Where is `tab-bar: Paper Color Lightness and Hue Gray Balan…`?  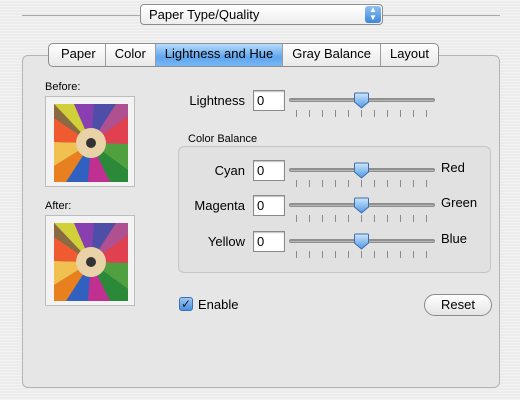 tab-bar: Paper Color Lightness and Hue Gray Balan… is located at coordinates (244, 55).